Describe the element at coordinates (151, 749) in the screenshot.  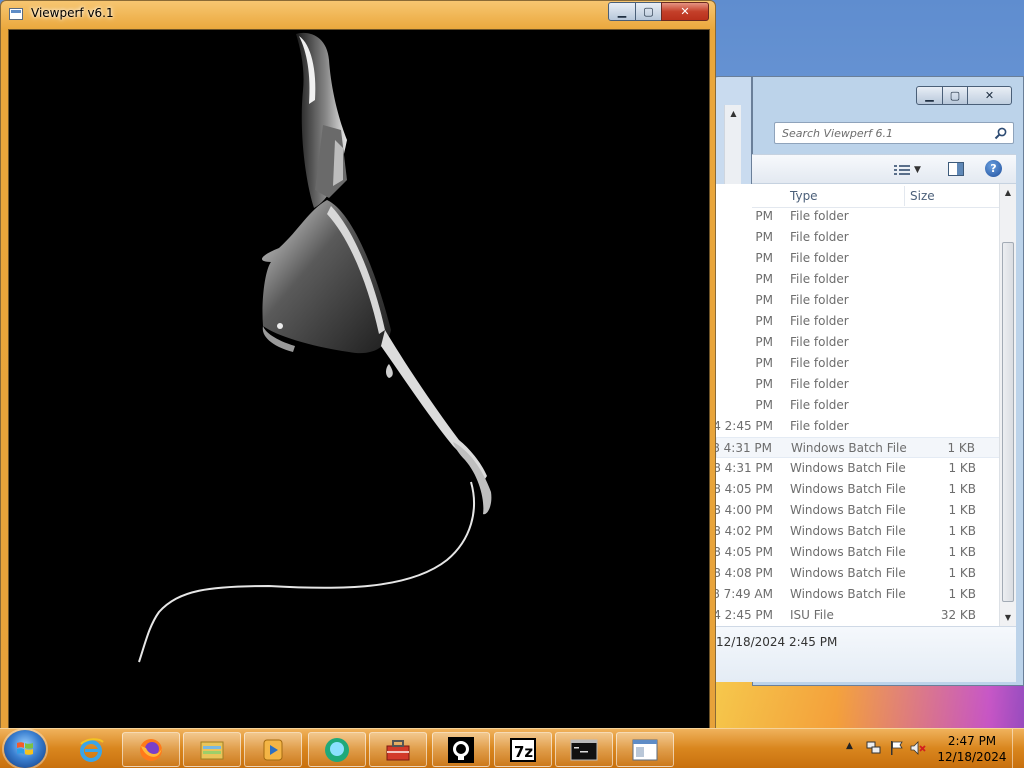
I see `taskbar-firefox` at that location.